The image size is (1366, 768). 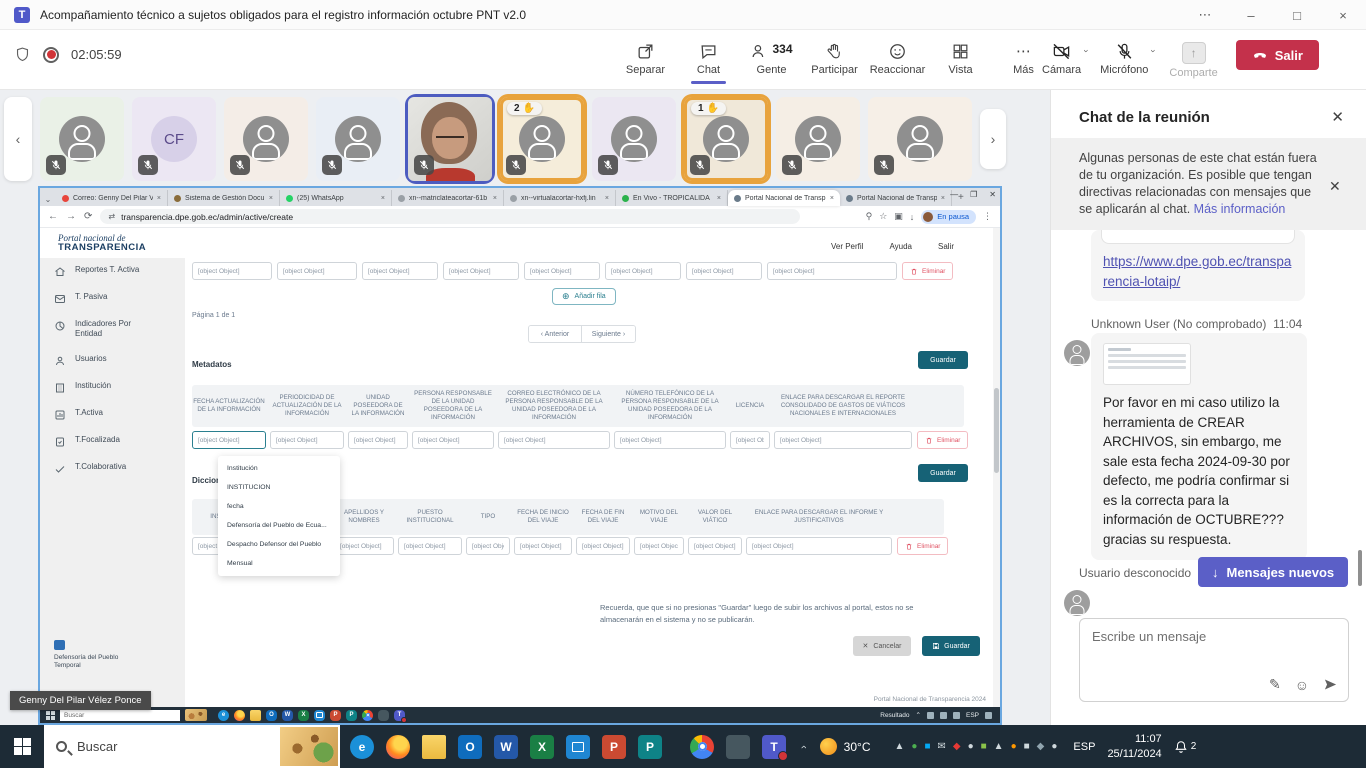 What do you see at coordinates (1124, 59) in the screenshot?
I see `mic-button: Micrófono` at bounding box center [1124, 59].